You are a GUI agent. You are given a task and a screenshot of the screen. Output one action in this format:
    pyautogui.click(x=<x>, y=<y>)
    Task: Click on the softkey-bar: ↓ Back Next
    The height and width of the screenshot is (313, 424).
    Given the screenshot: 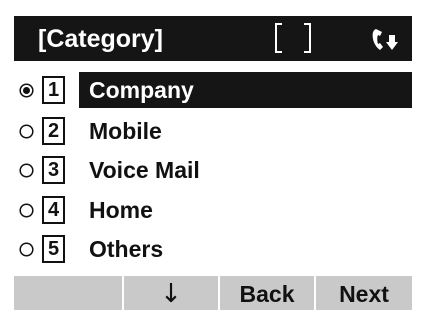 What is the action you would take?
    pyautogui.click(x=213, y=293)
    